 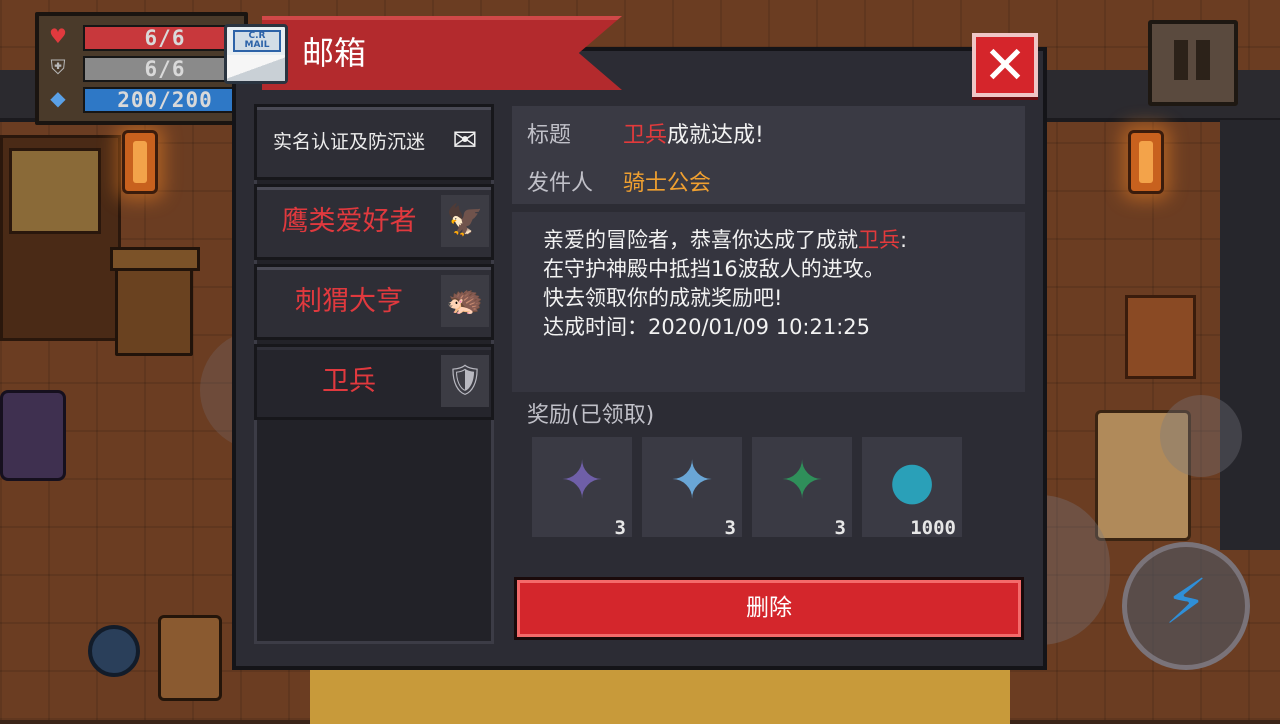 I want to click on mail-icon-badge: C.R MAIL, so click(x=257, y=41).